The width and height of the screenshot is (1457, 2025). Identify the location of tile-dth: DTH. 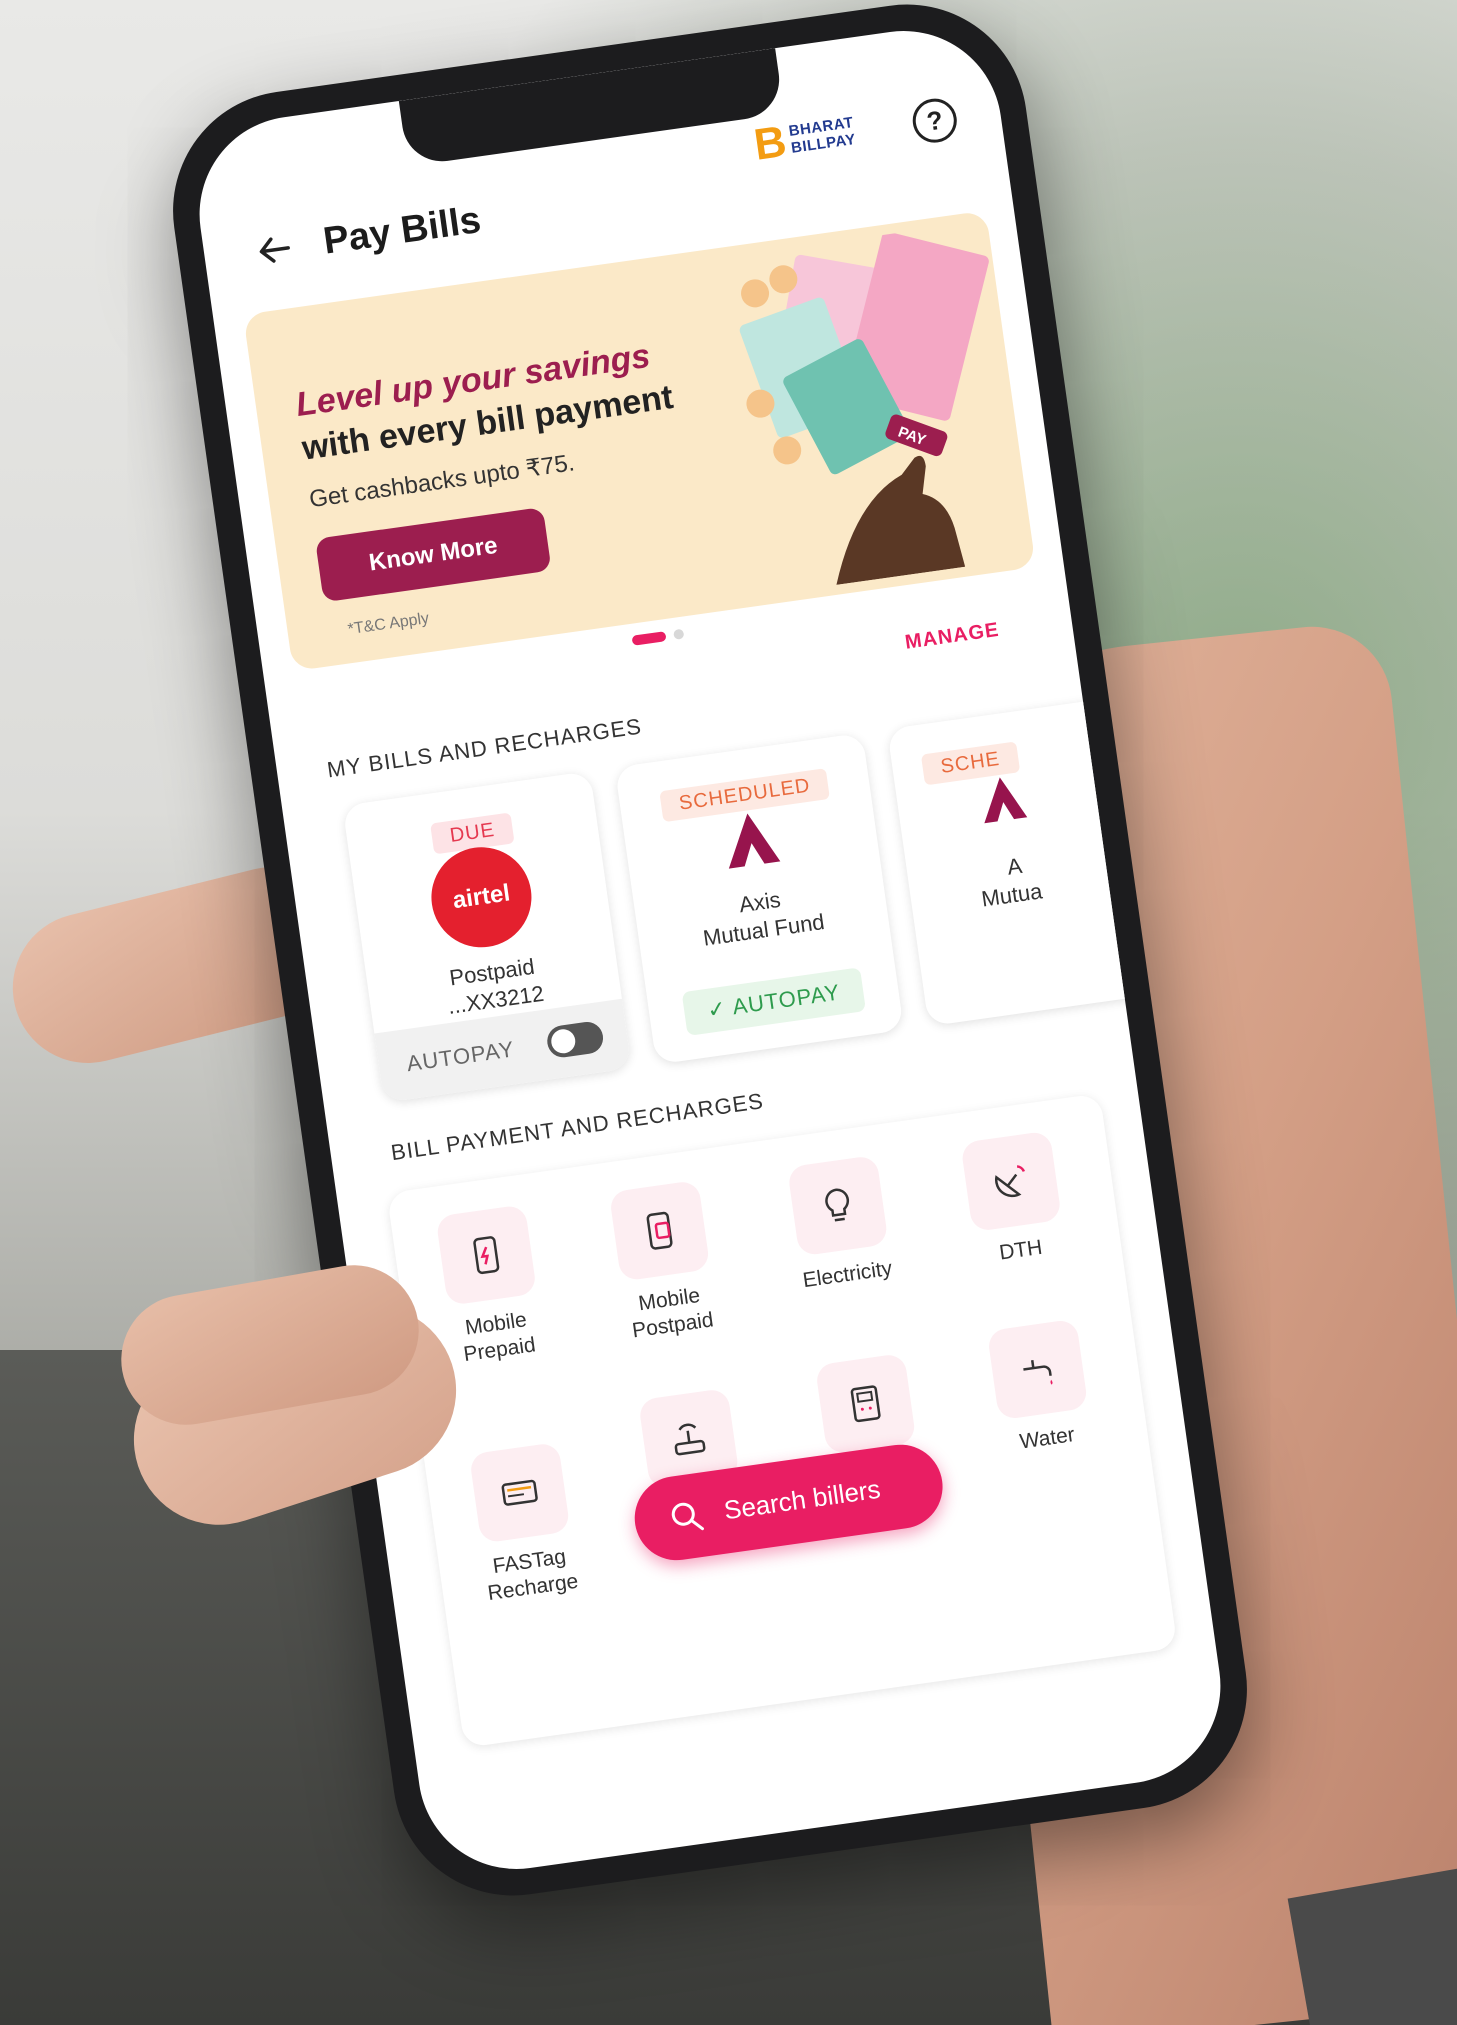
(1014, 1200).